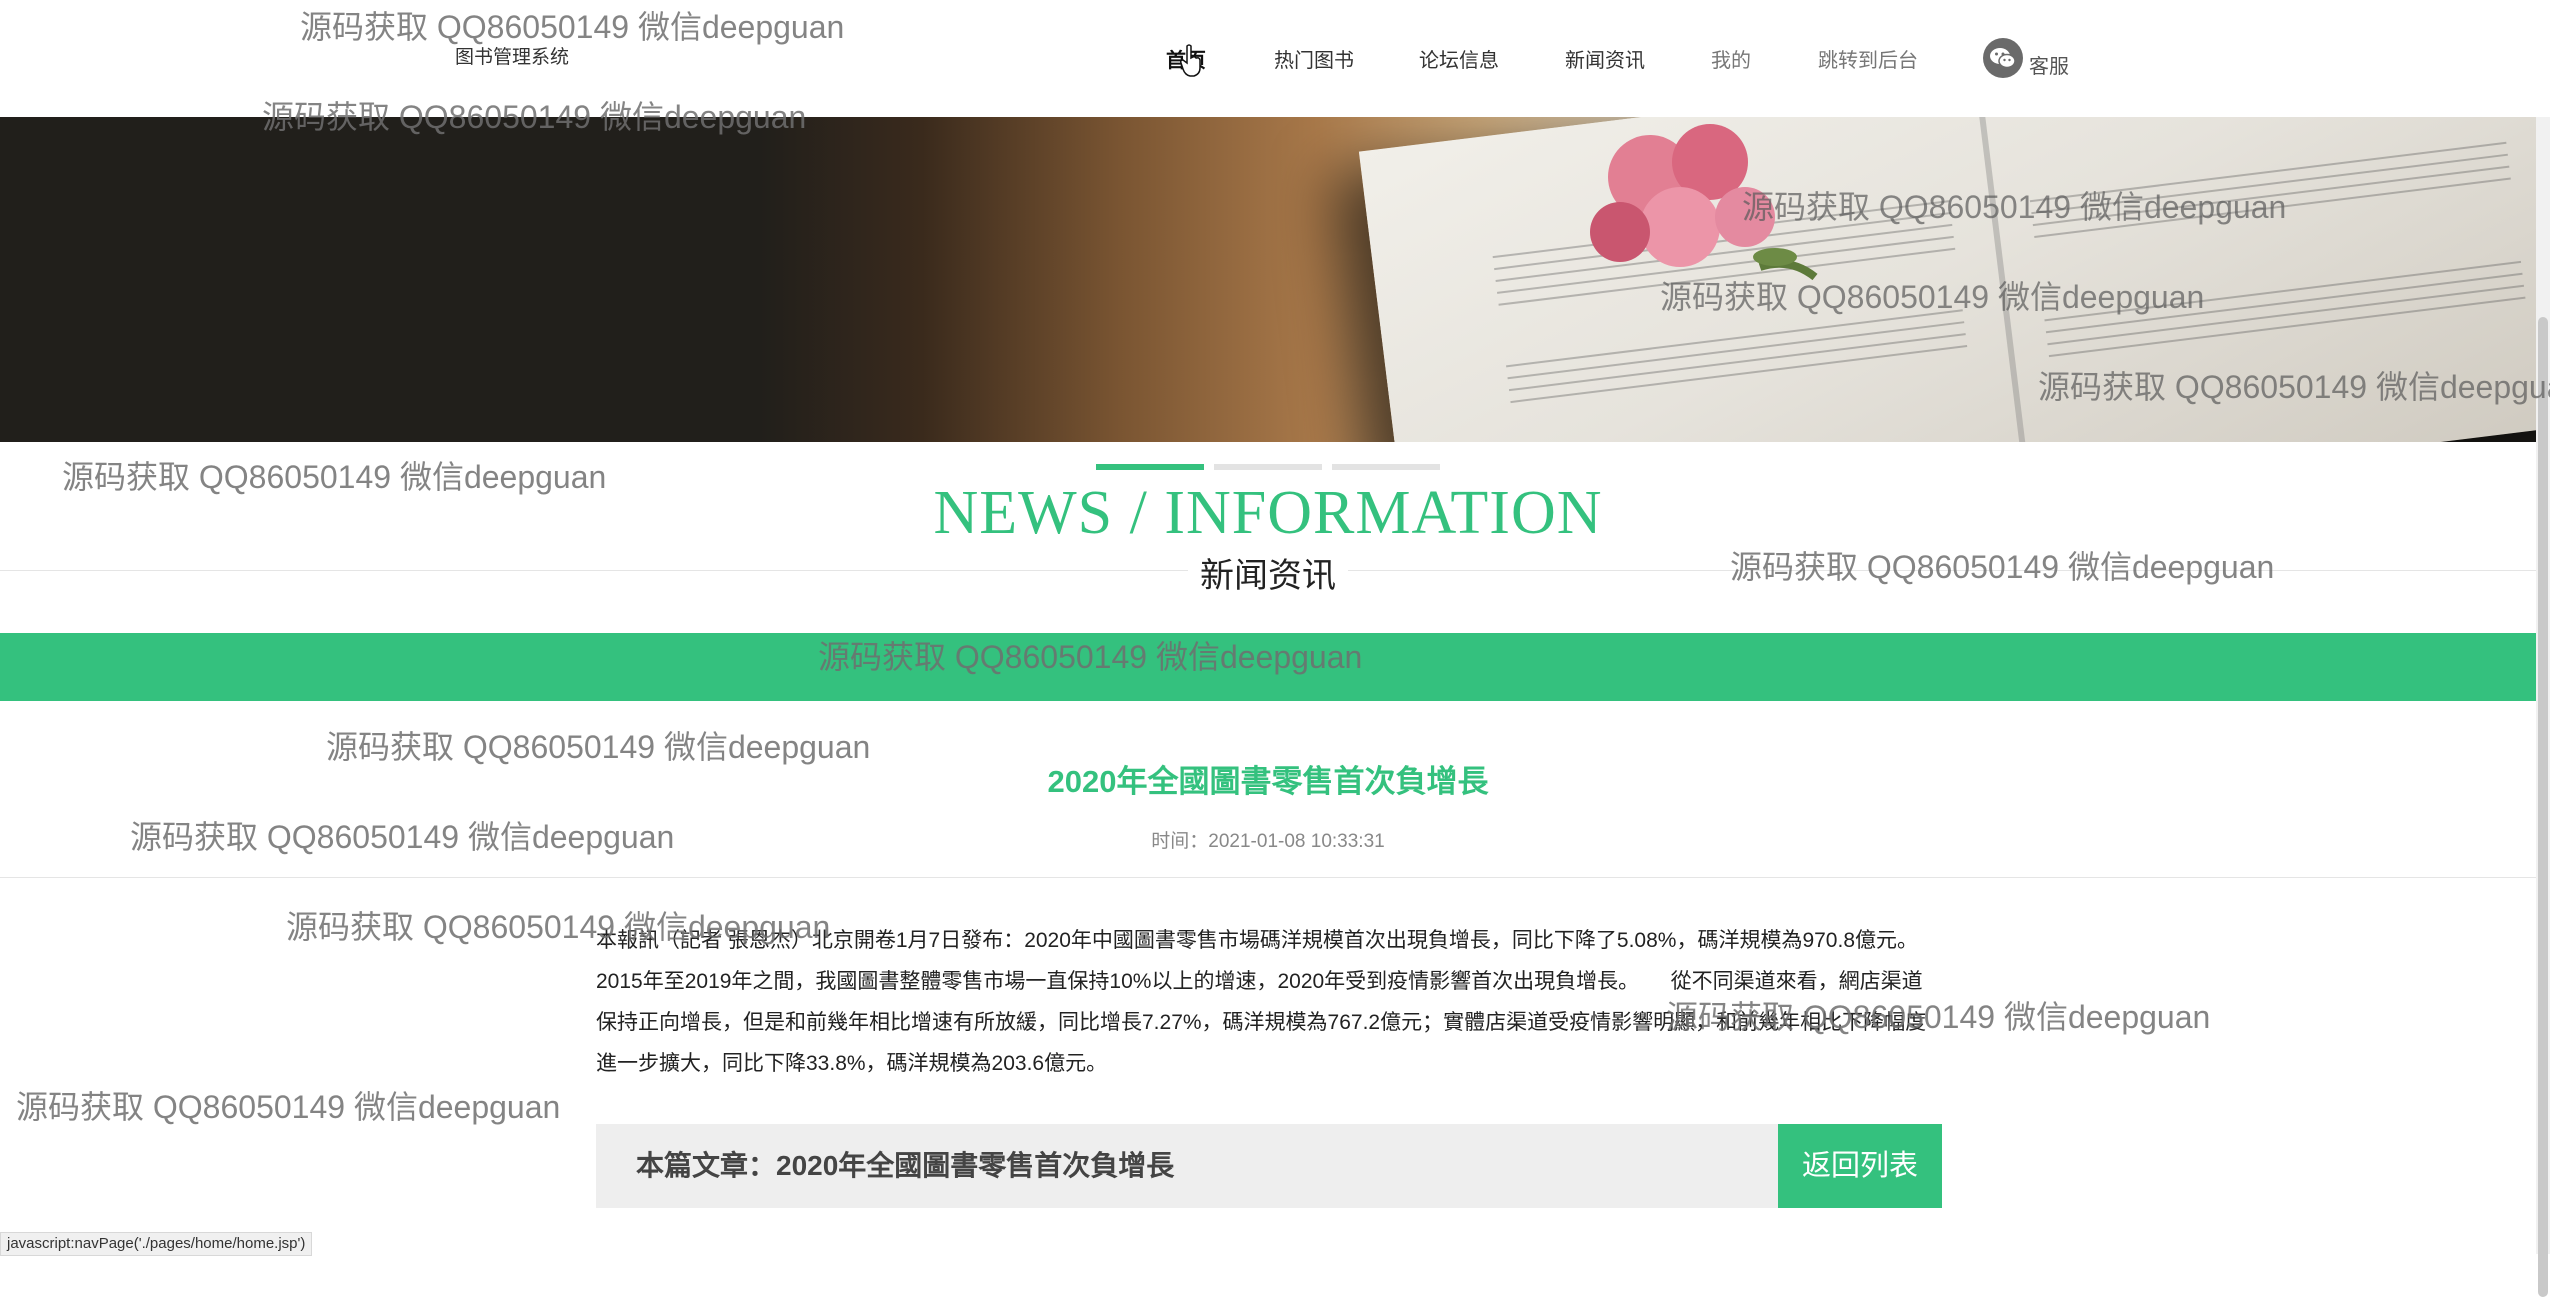 This screenshot has width=2550, height=1297. I want to click on nav-item-hot-books: 热门图书, so click(1314, 58).